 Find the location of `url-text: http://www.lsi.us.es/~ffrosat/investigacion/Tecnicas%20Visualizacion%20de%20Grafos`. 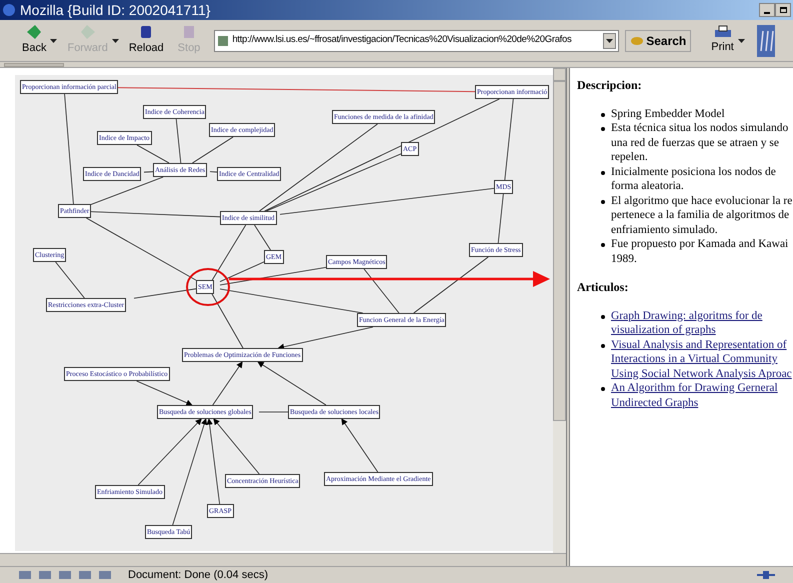

url-text: http://www.lsi.us.es/~ffrosat/investigacion/Tecnicas%20Visualizacion%20de%20Grafos is located at coordinates (402, 40).